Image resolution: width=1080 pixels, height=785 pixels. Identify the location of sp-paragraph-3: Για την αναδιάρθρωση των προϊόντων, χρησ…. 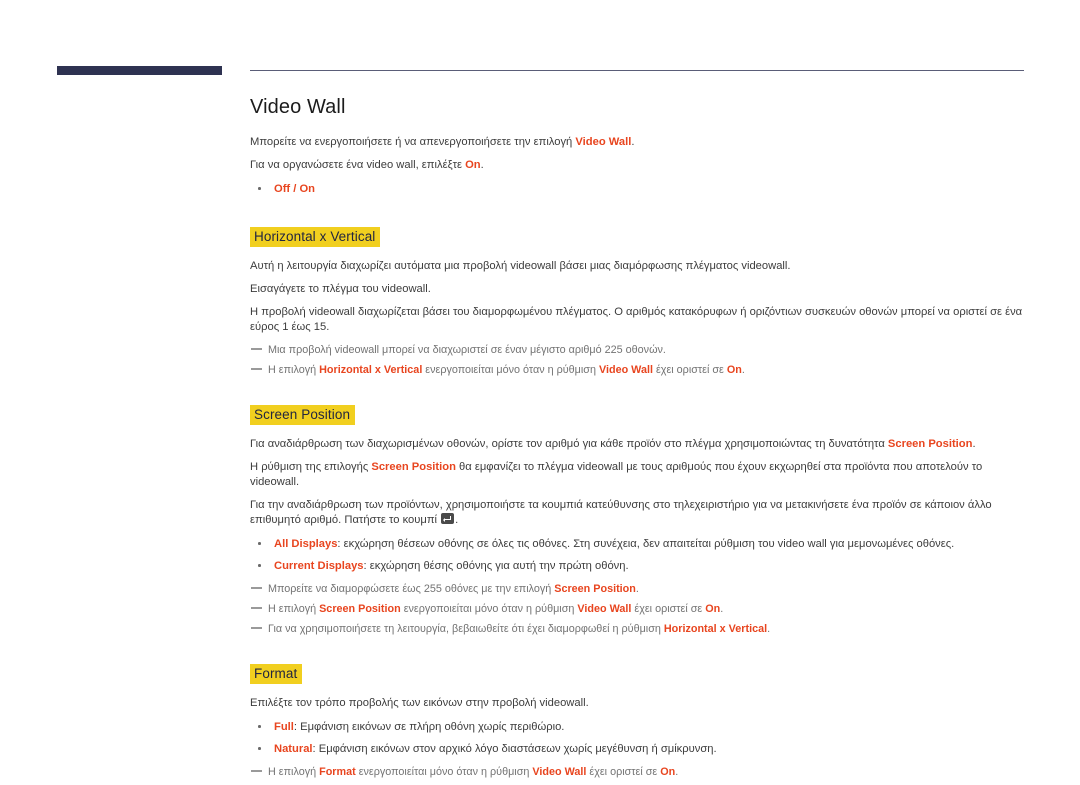
(640, 513).